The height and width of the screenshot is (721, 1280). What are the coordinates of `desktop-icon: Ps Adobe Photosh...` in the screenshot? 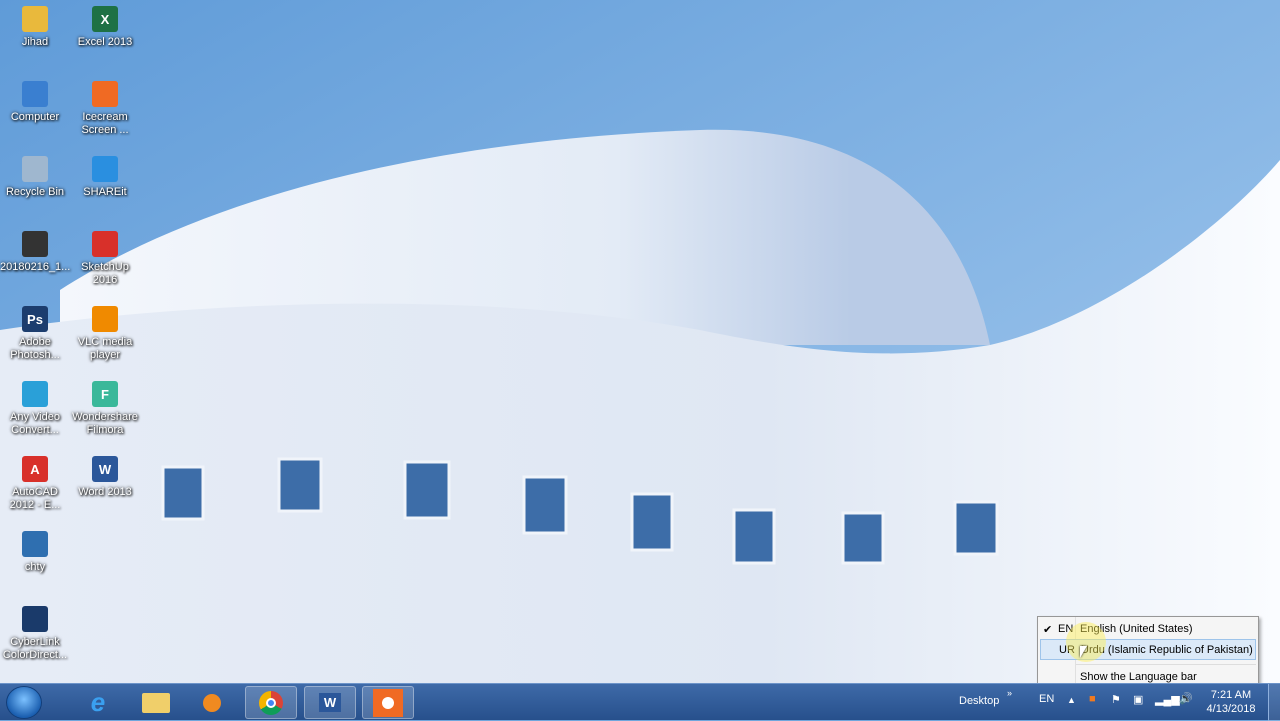 It's located at (35, 333).